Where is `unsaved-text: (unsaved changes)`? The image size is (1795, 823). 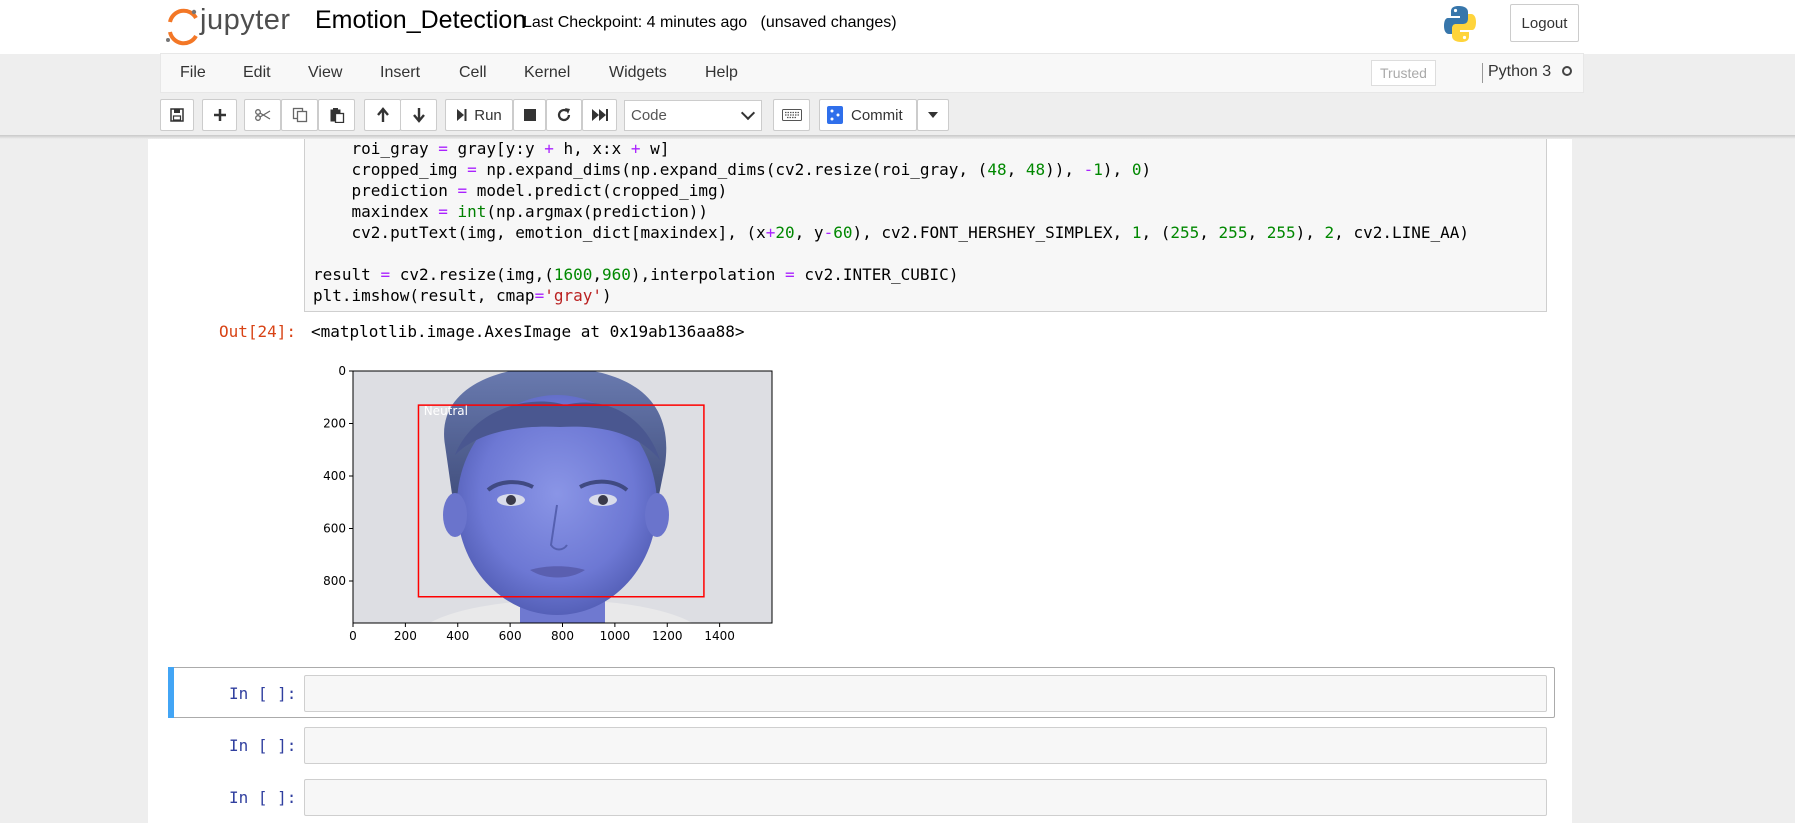
unsaved-text: (unsaved changes) is located at coordinates (828, 22).